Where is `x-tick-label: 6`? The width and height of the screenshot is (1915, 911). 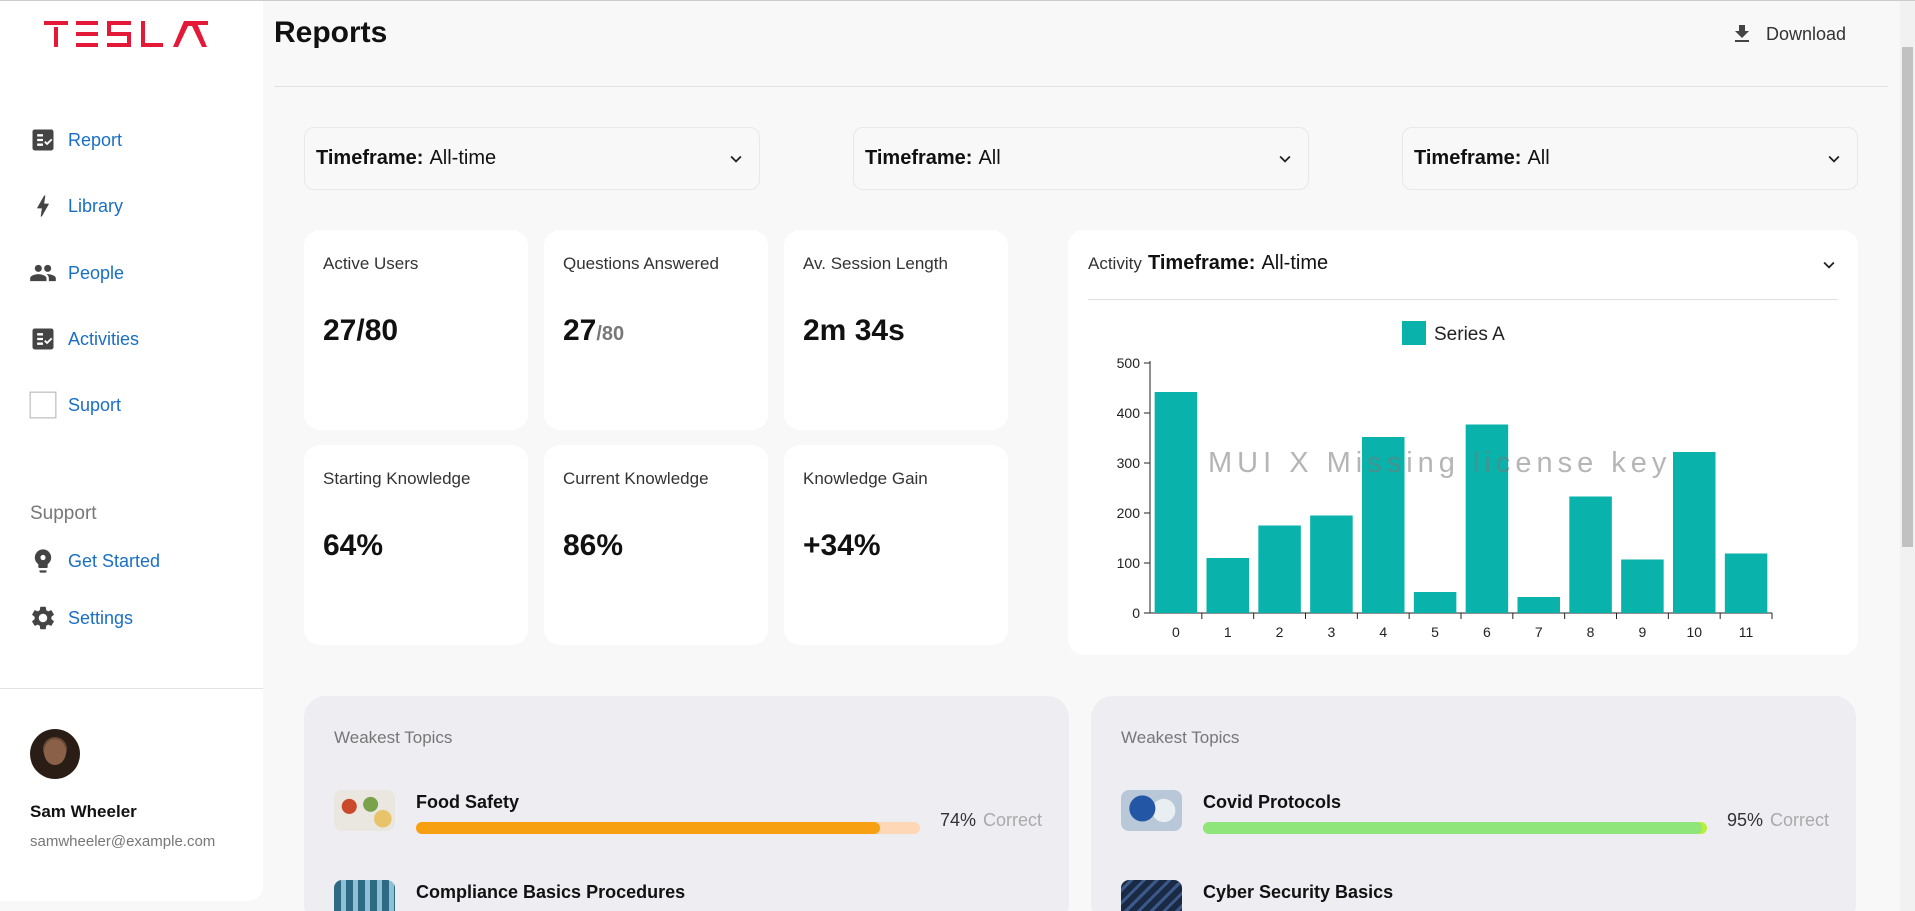 x-tick-label: 6 is located at coordinates (1487, 632).